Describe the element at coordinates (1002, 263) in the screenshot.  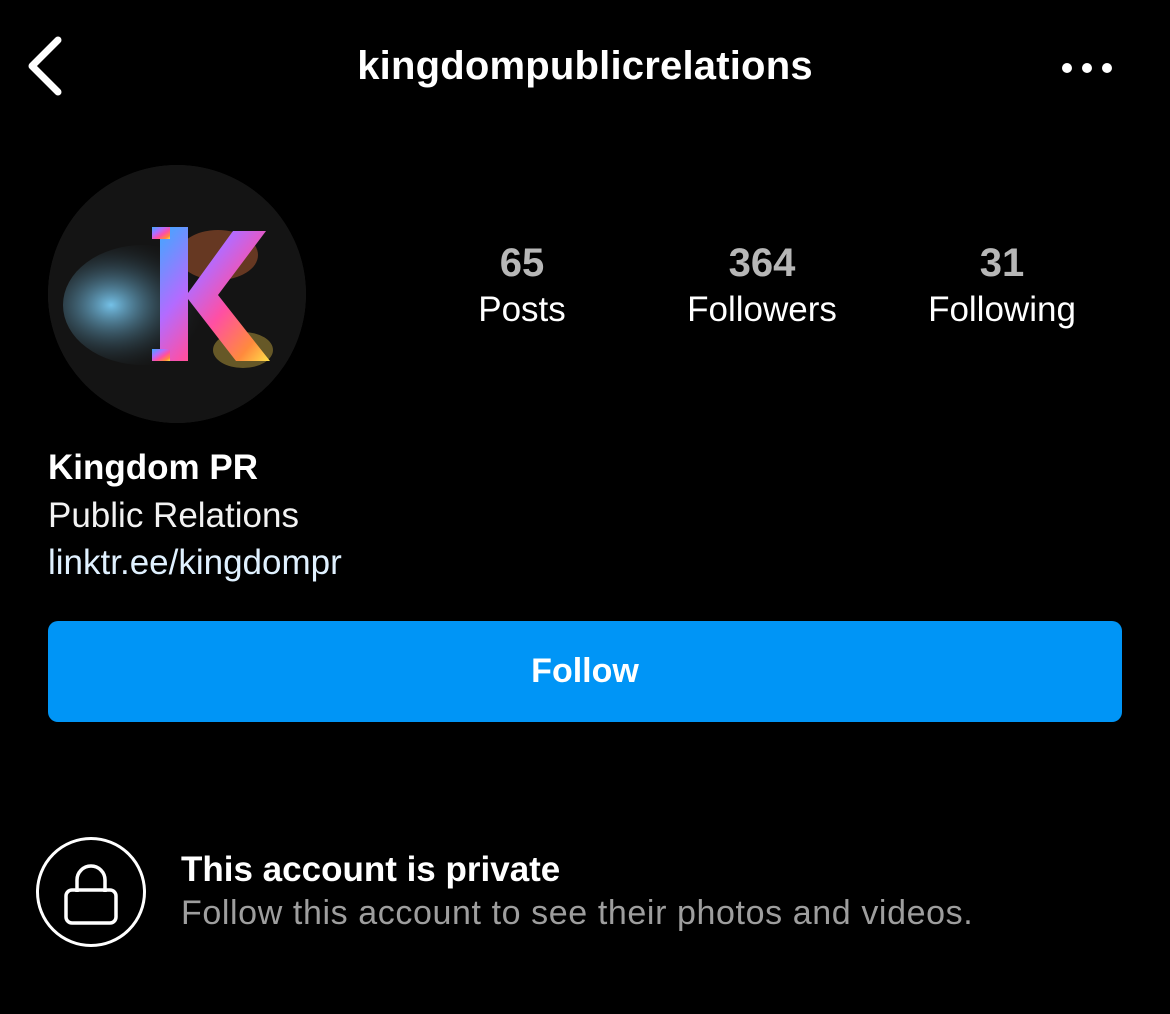
I see `stat-following-count: 31` at that location.